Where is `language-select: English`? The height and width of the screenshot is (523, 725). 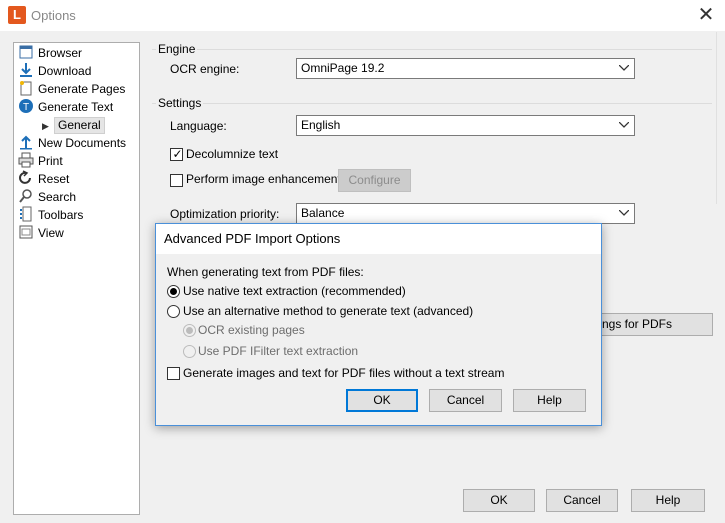
language-select: English is located at coordinates (465, 125).